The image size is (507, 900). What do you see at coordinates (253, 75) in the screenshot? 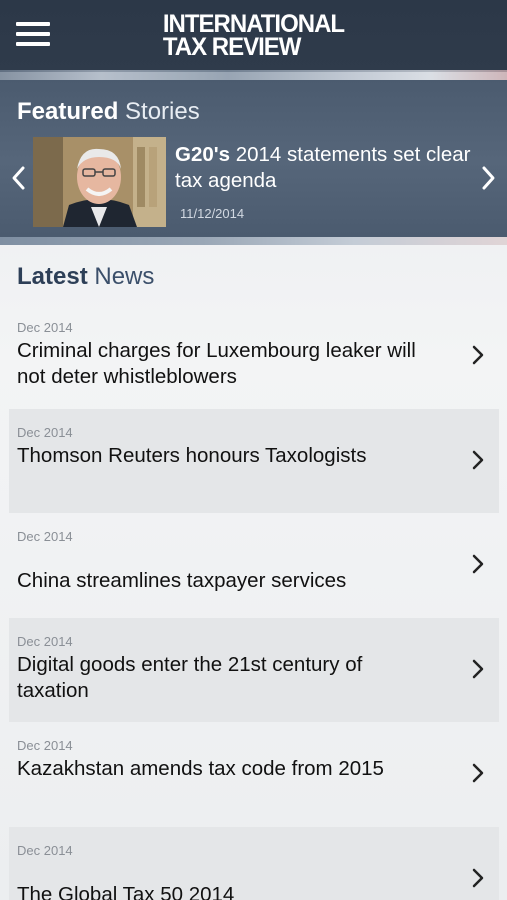
I see `header-divider` at bounding box center [253, 75].